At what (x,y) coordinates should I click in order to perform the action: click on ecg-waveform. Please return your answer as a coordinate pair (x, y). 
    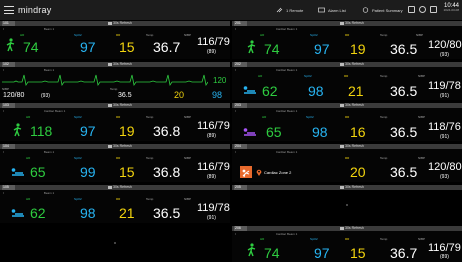
    Looking at the image, I should click on (105, 80).